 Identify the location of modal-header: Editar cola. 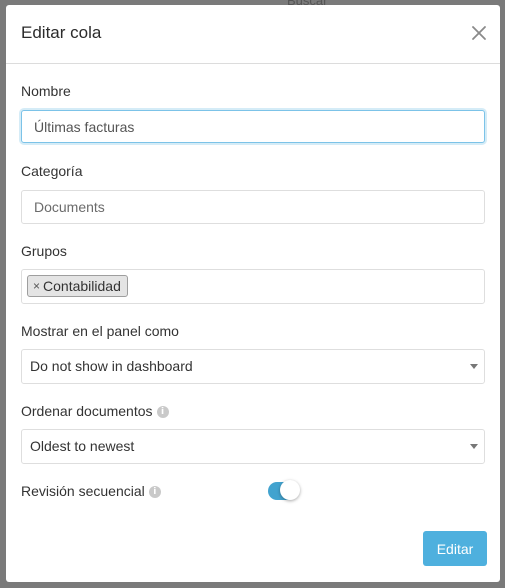
(253, 34).